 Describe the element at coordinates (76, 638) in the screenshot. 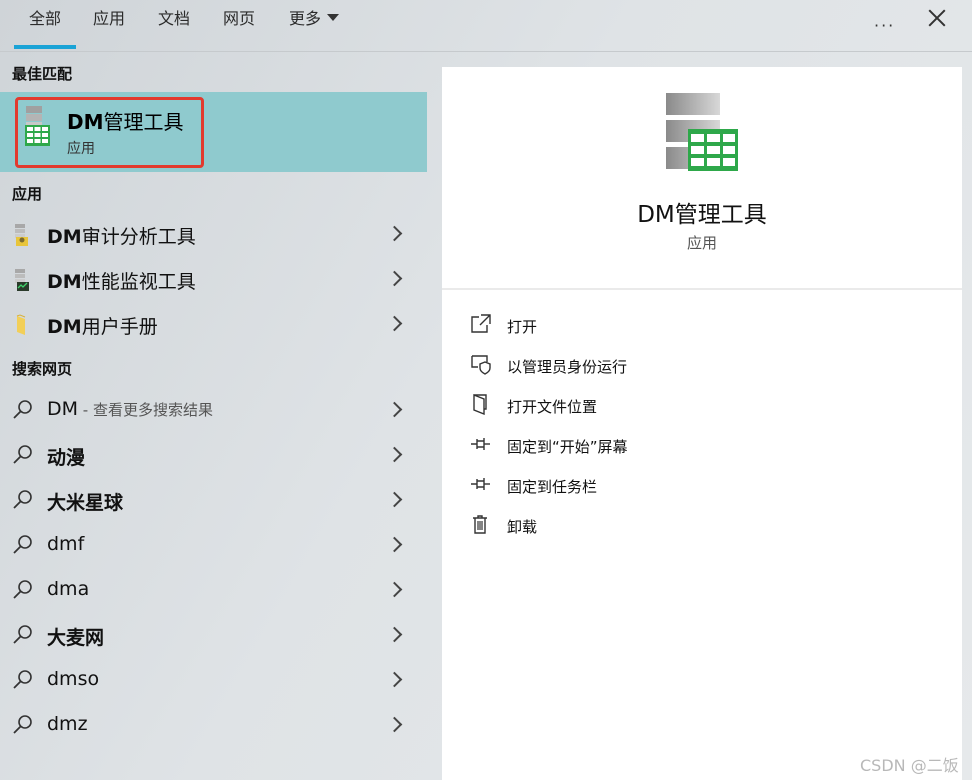

I see `web-result-label: 大麦网` at that location.